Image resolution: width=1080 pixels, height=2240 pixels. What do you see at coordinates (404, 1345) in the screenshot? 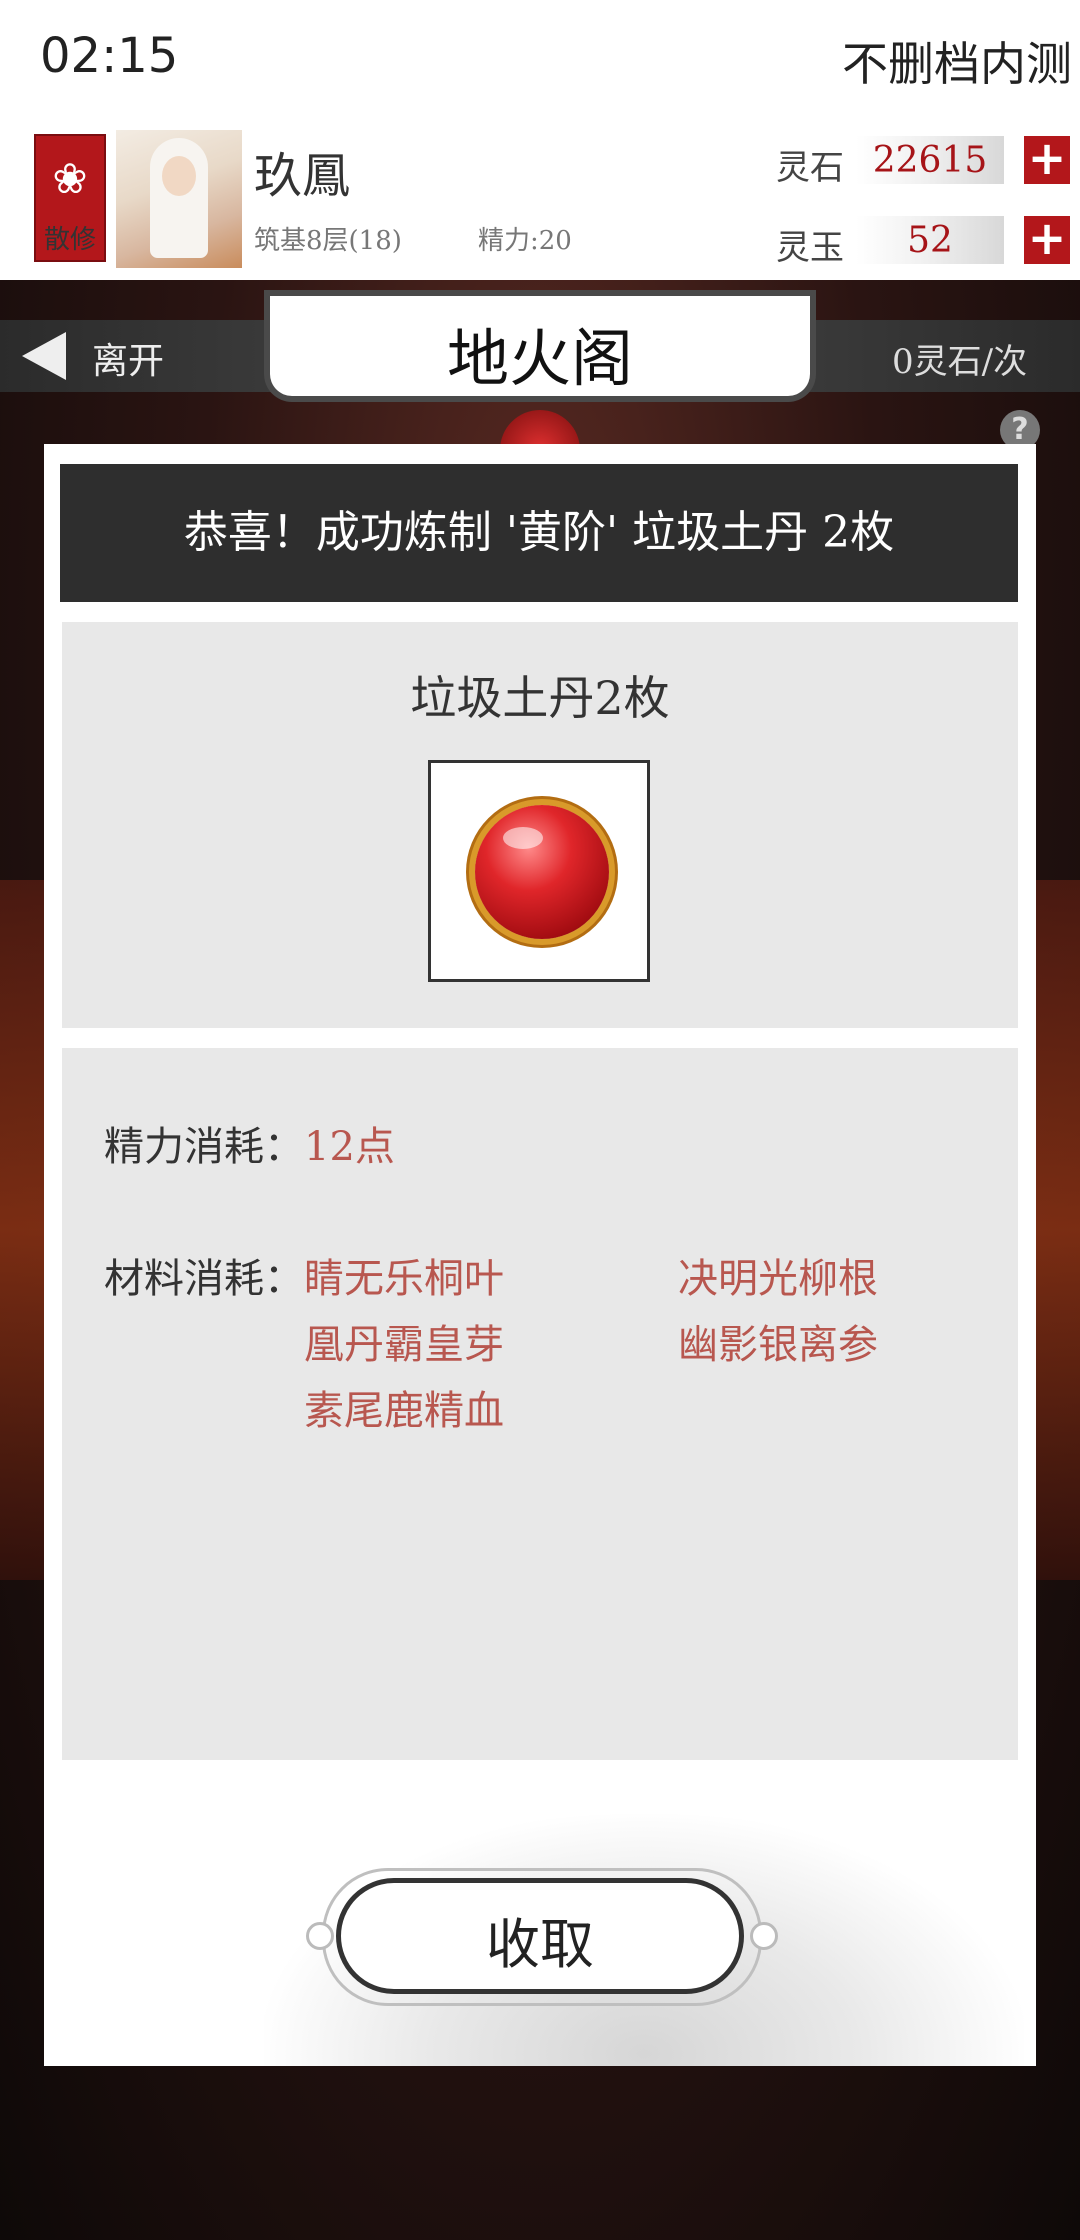
I see `material-item: 凰丹霸皇芽` at bounding box center [404, 1345].